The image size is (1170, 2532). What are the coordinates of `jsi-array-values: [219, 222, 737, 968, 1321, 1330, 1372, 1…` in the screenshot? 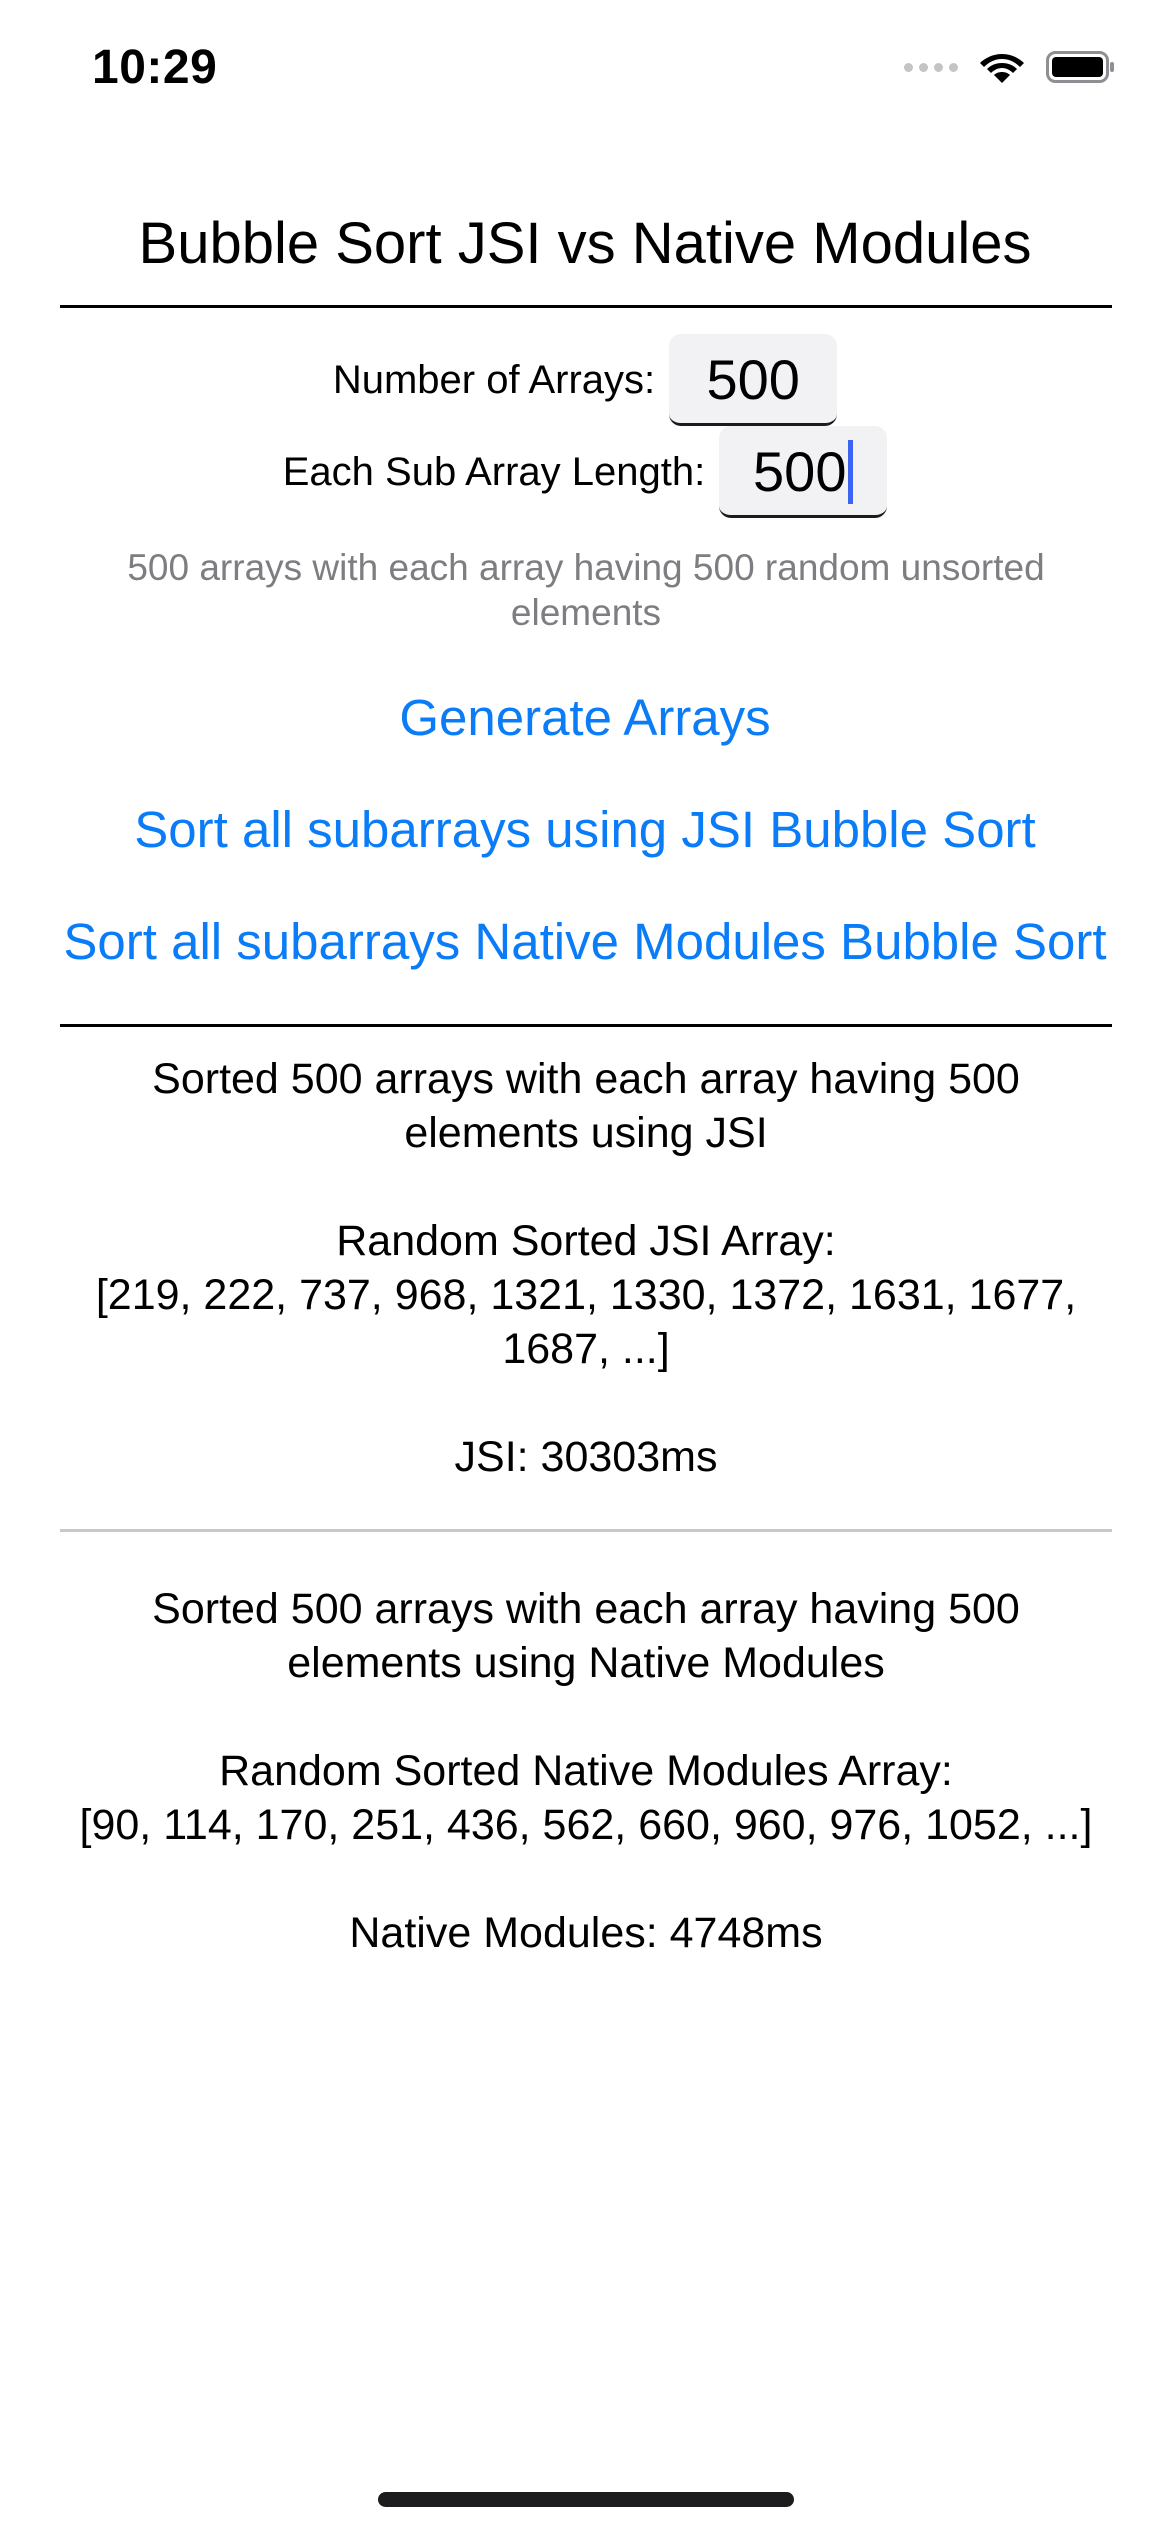 It's located at (586, 1322).